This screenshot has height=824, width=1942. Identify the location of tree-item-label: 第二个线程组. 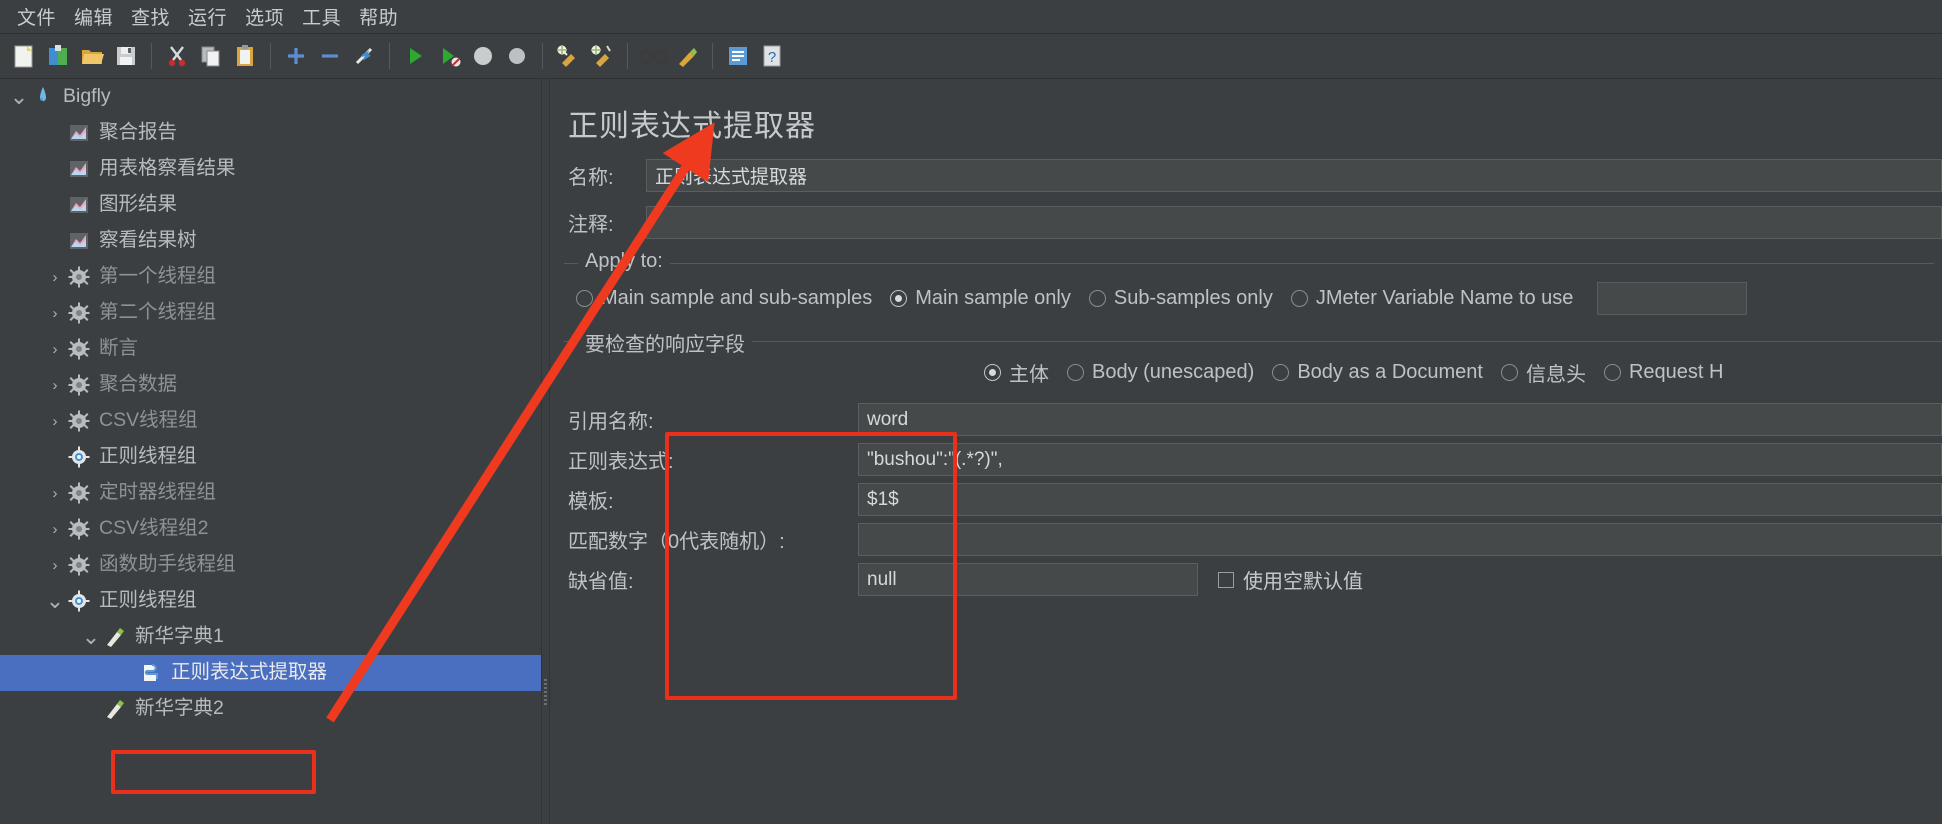
(158, 312).